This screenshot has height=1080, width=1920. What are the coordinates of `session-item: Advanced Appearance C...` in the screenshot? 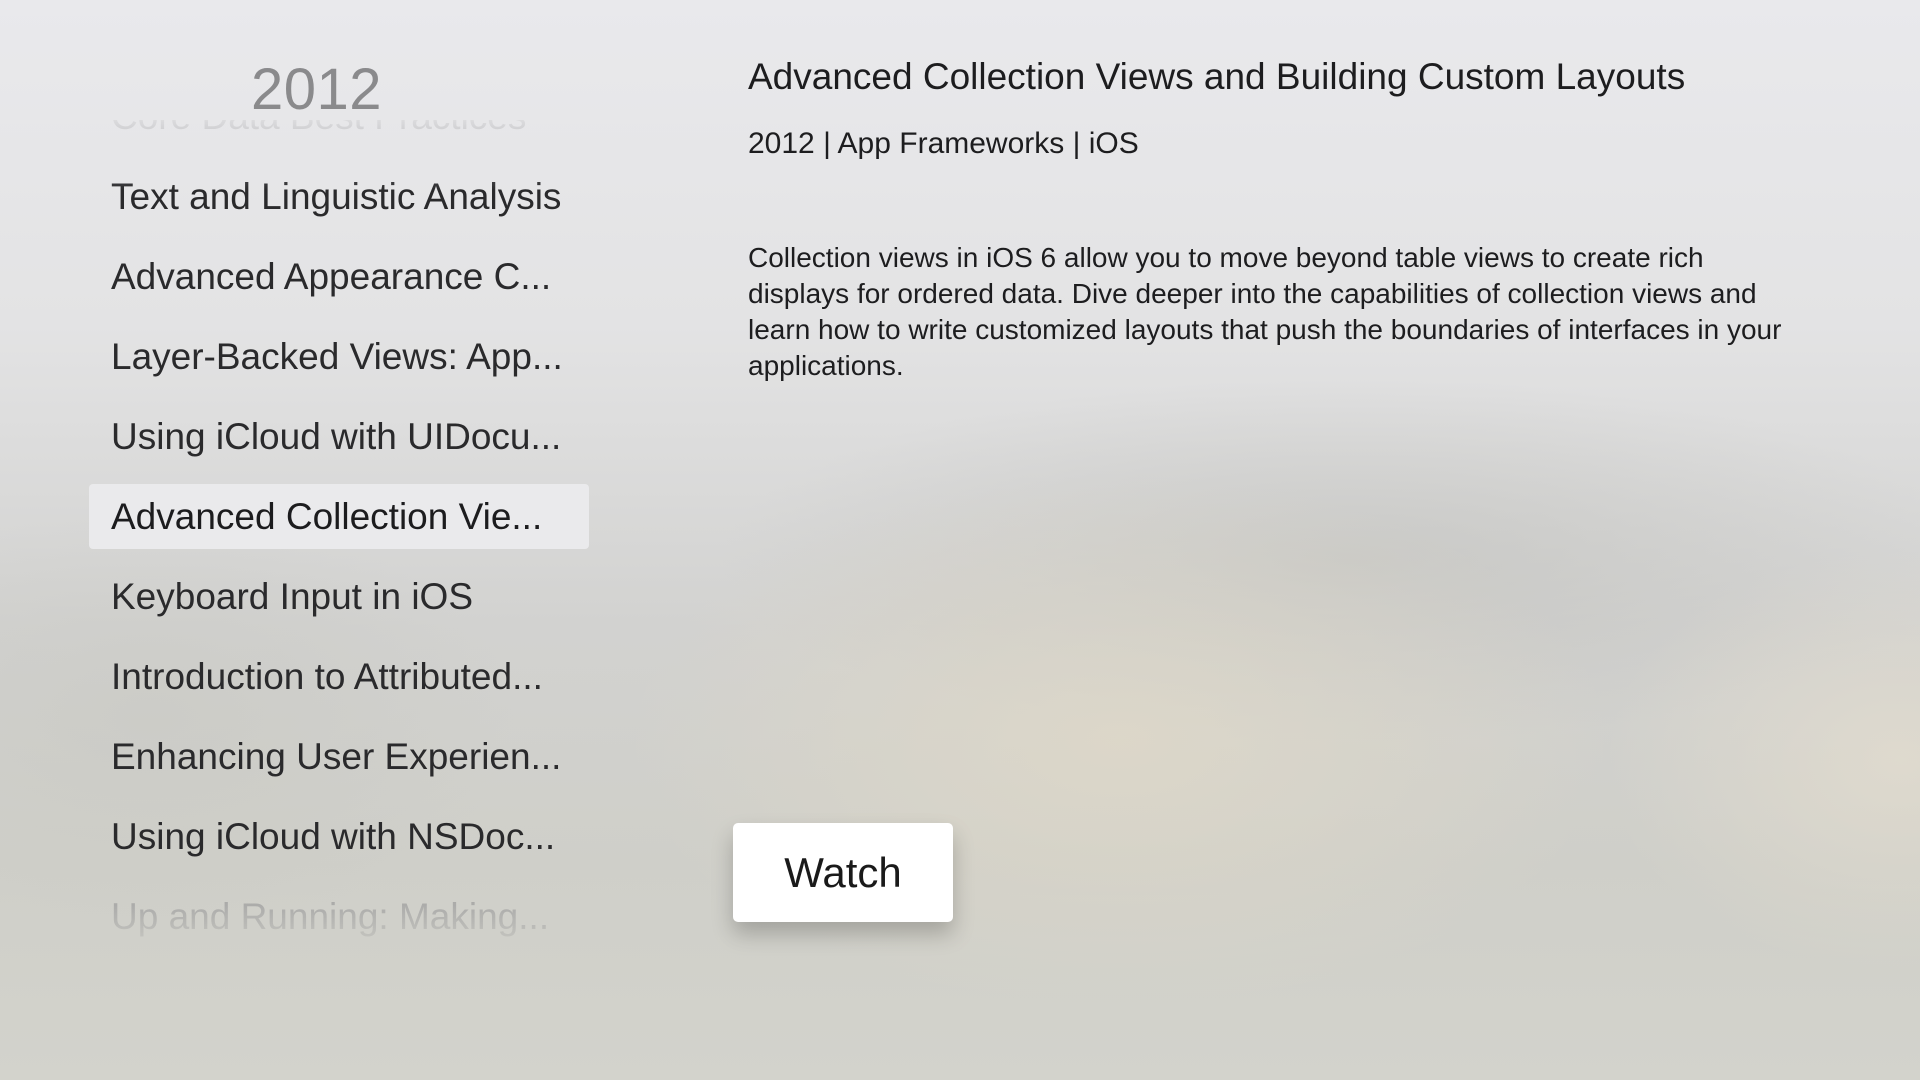 It's located at (339, 276).